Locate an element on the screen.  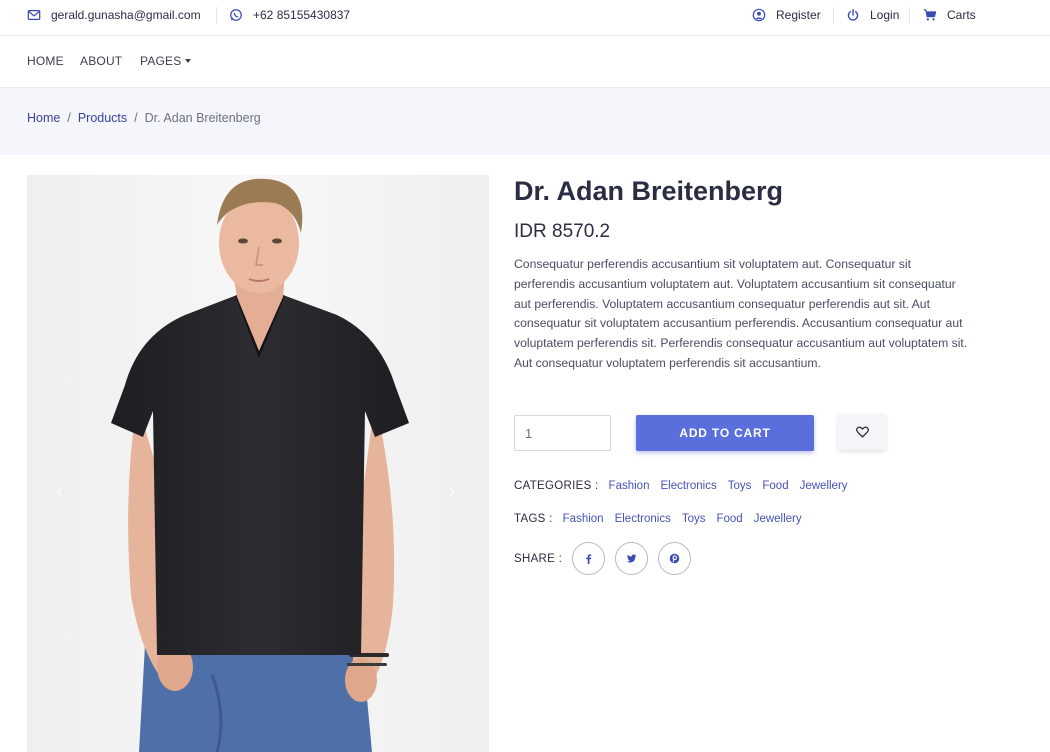
heart-icon is located at coordinates (862, 432).